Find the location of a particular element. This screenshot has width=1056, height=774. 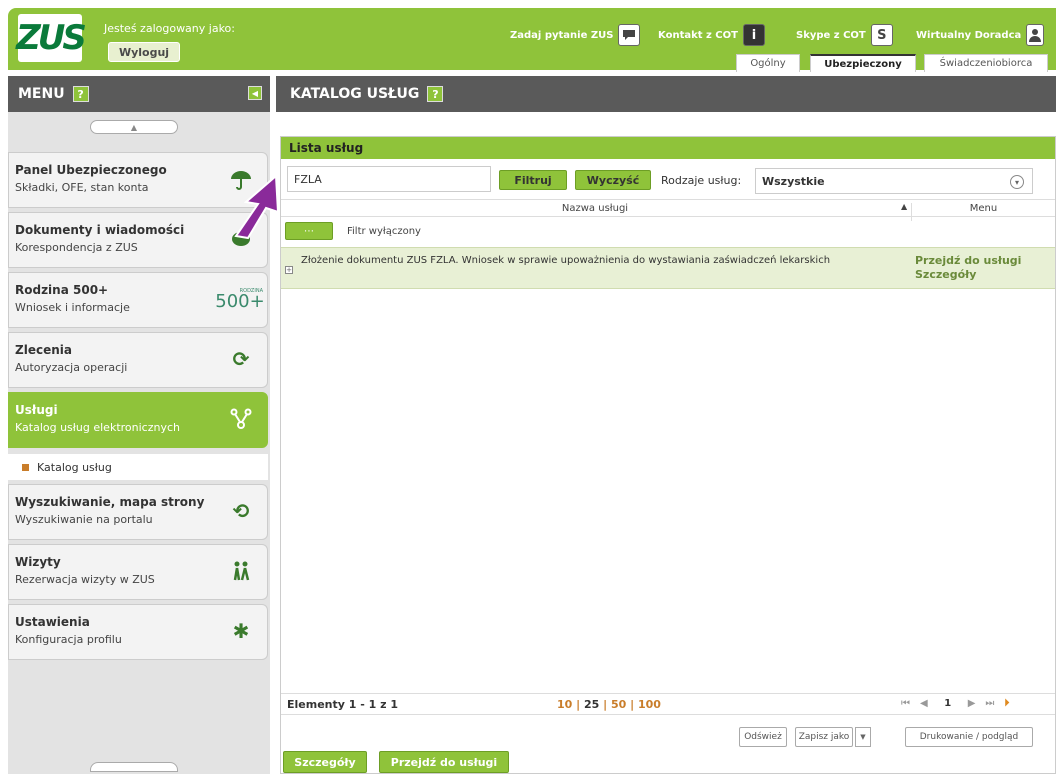

virtual-advisor-link: Wirtualny Doradca is located at coordinates (980, 35).